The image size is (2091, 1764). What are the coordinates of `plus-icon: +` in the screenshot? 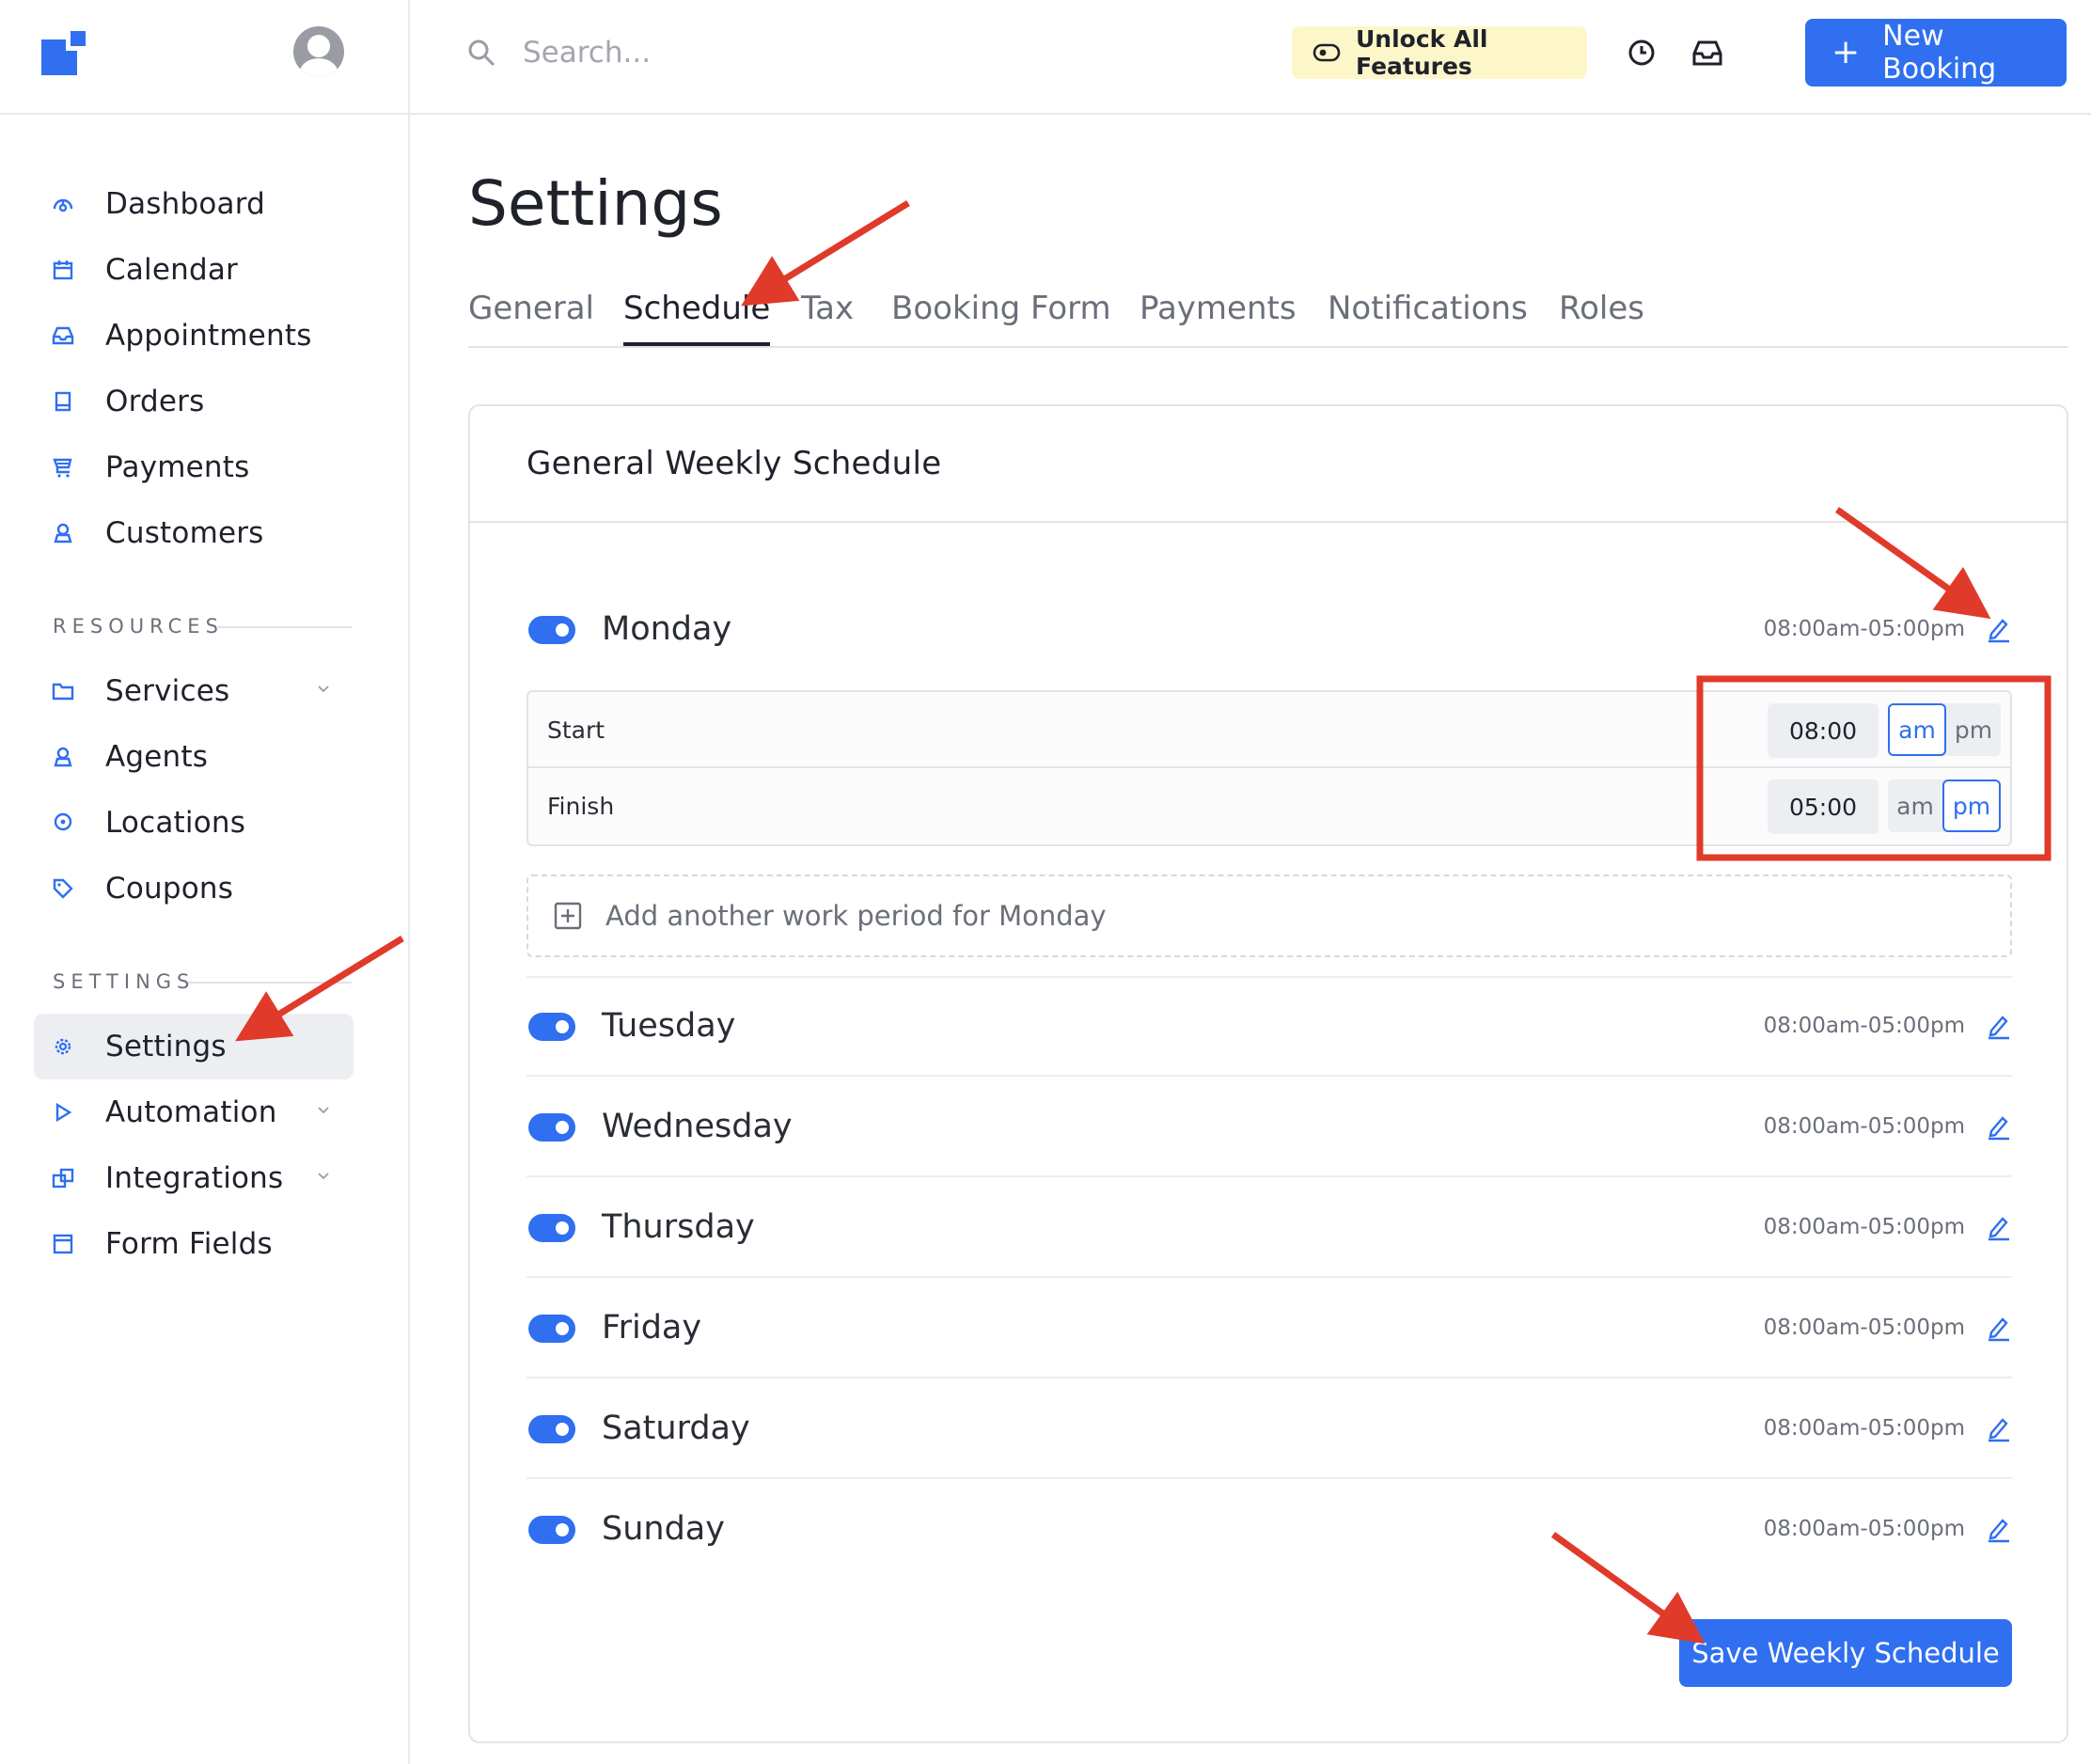 It's located at (1847, 52).